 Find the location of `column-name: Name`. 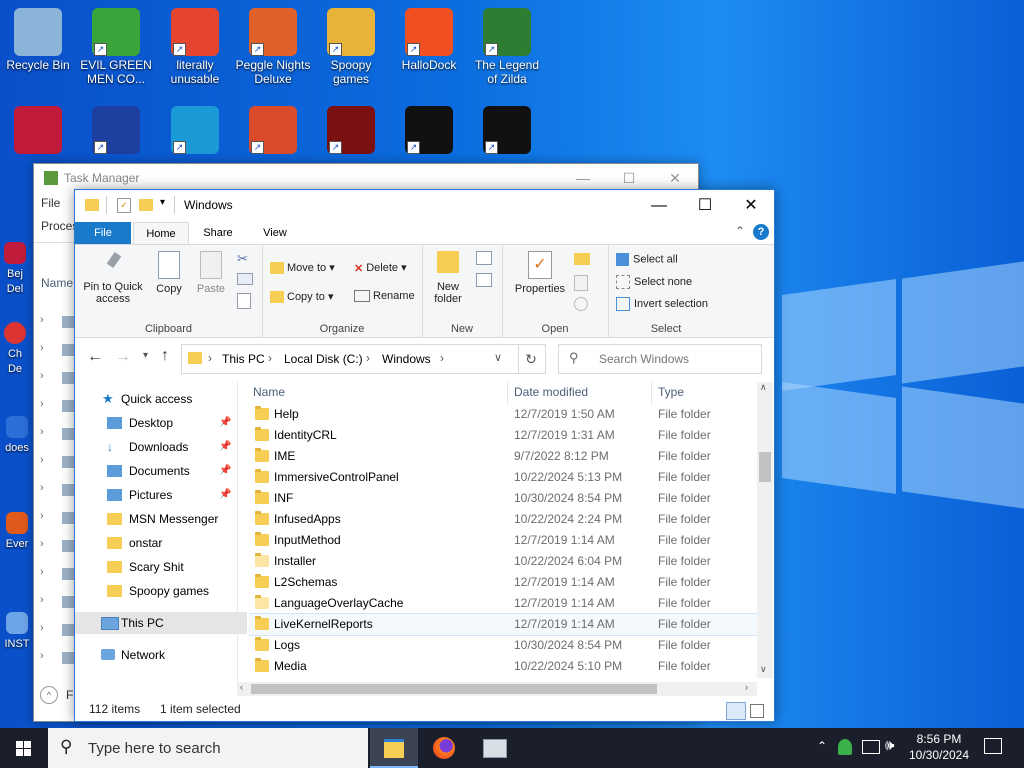

column-name: Name is located at coordinates (269, 392).